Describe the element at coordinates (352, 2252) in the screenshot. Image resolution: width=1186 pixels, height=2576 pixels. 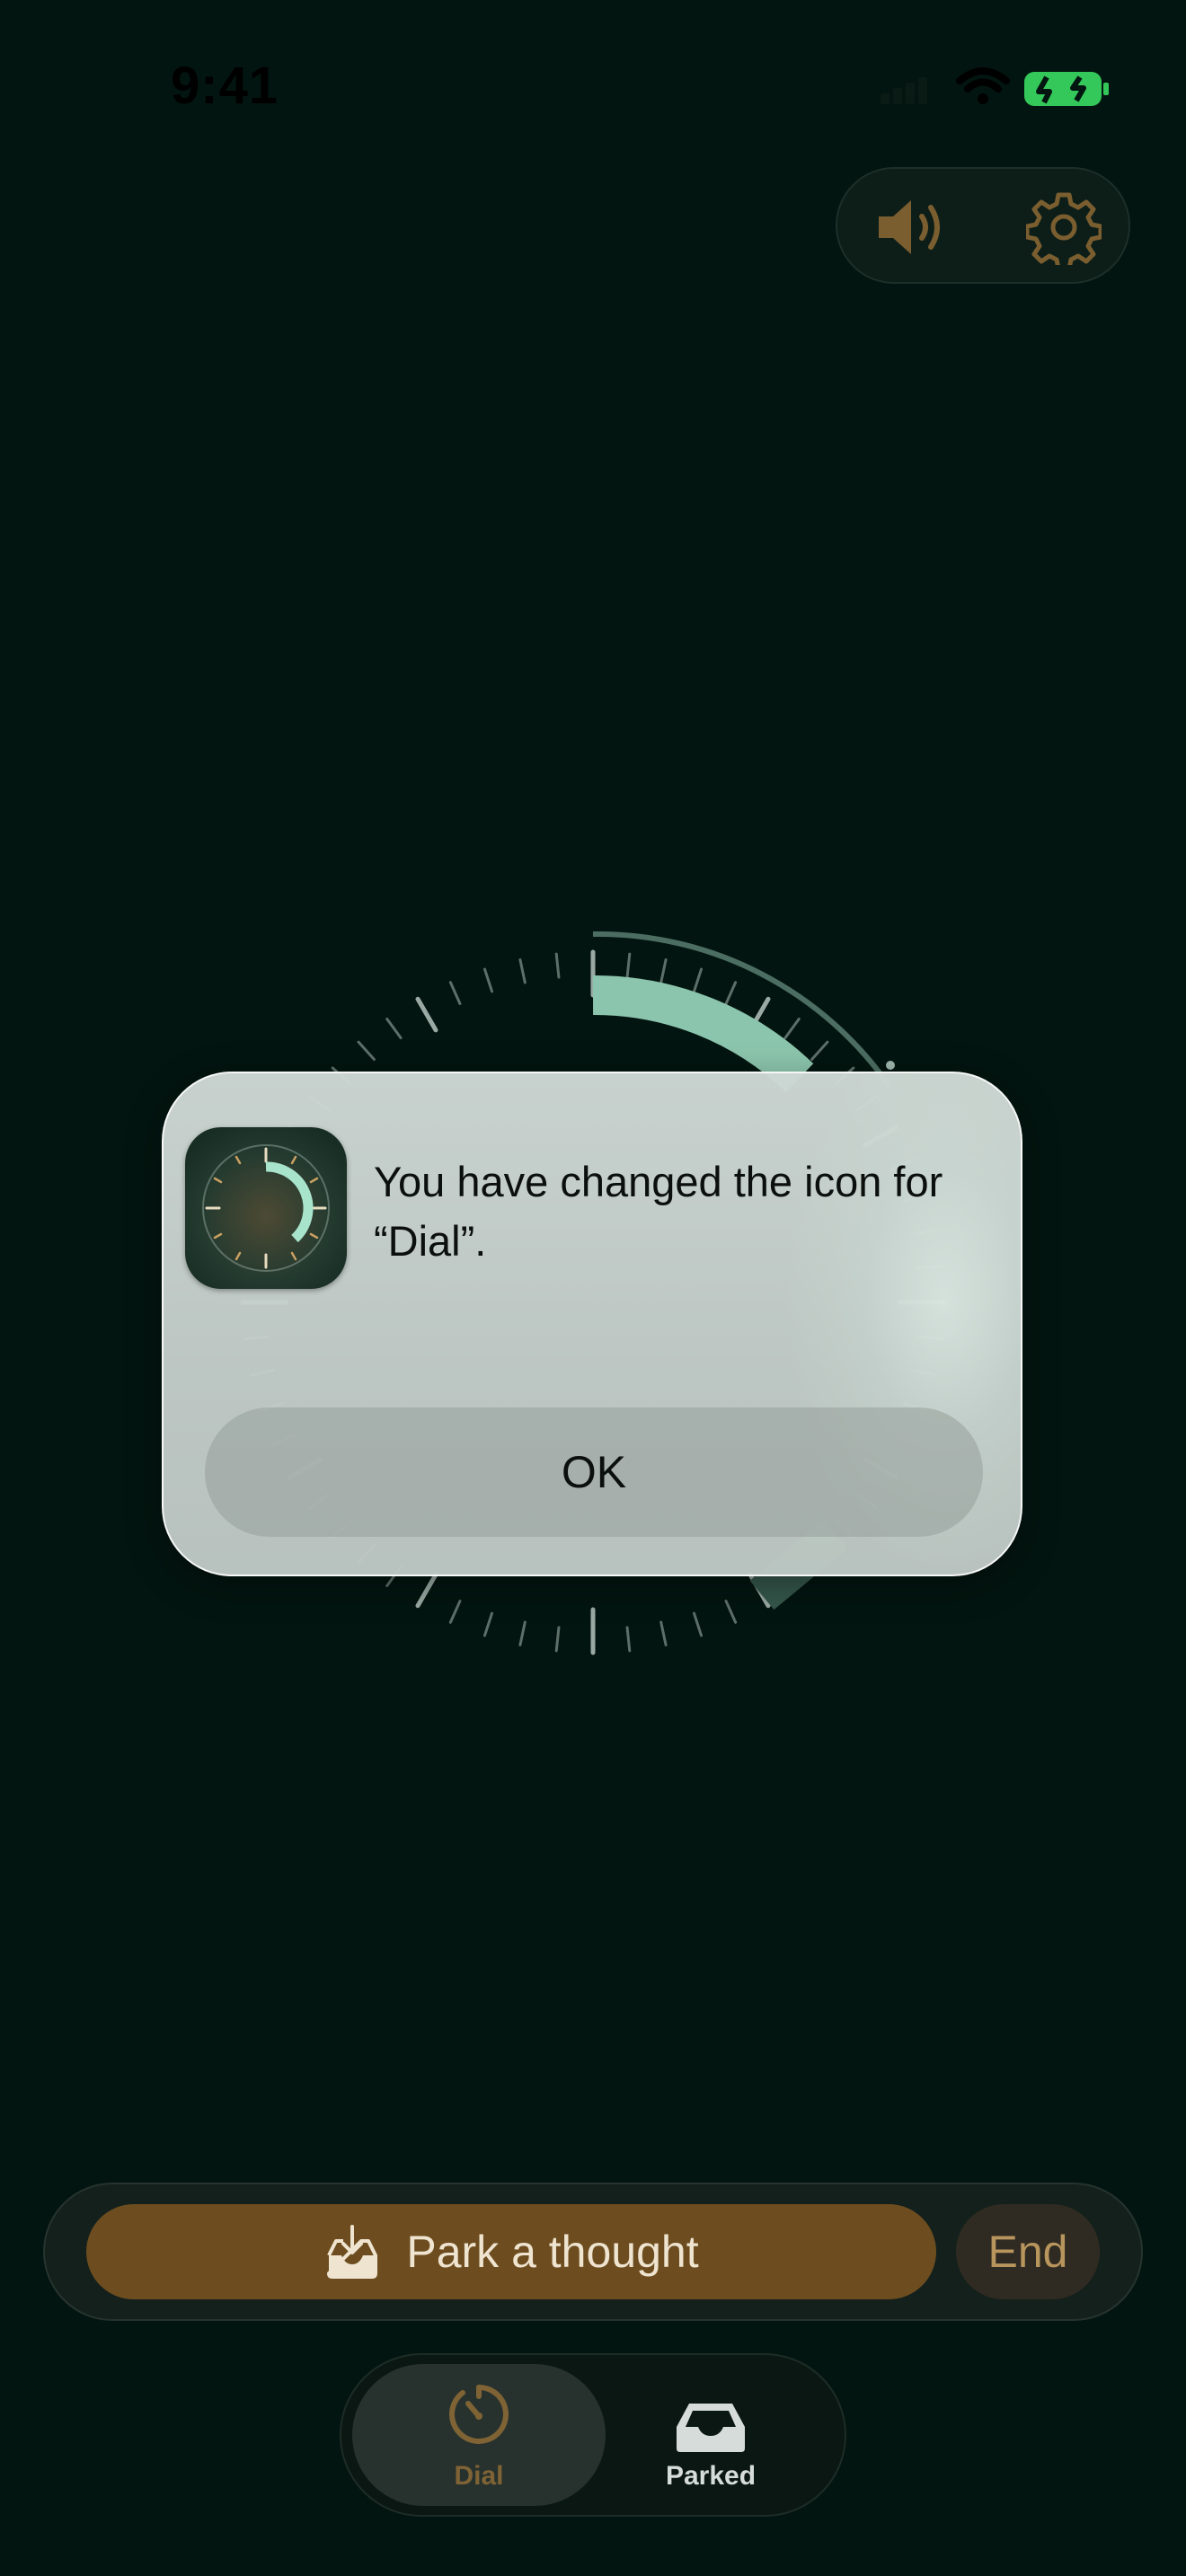
I see `tray-download-icon` at that location.